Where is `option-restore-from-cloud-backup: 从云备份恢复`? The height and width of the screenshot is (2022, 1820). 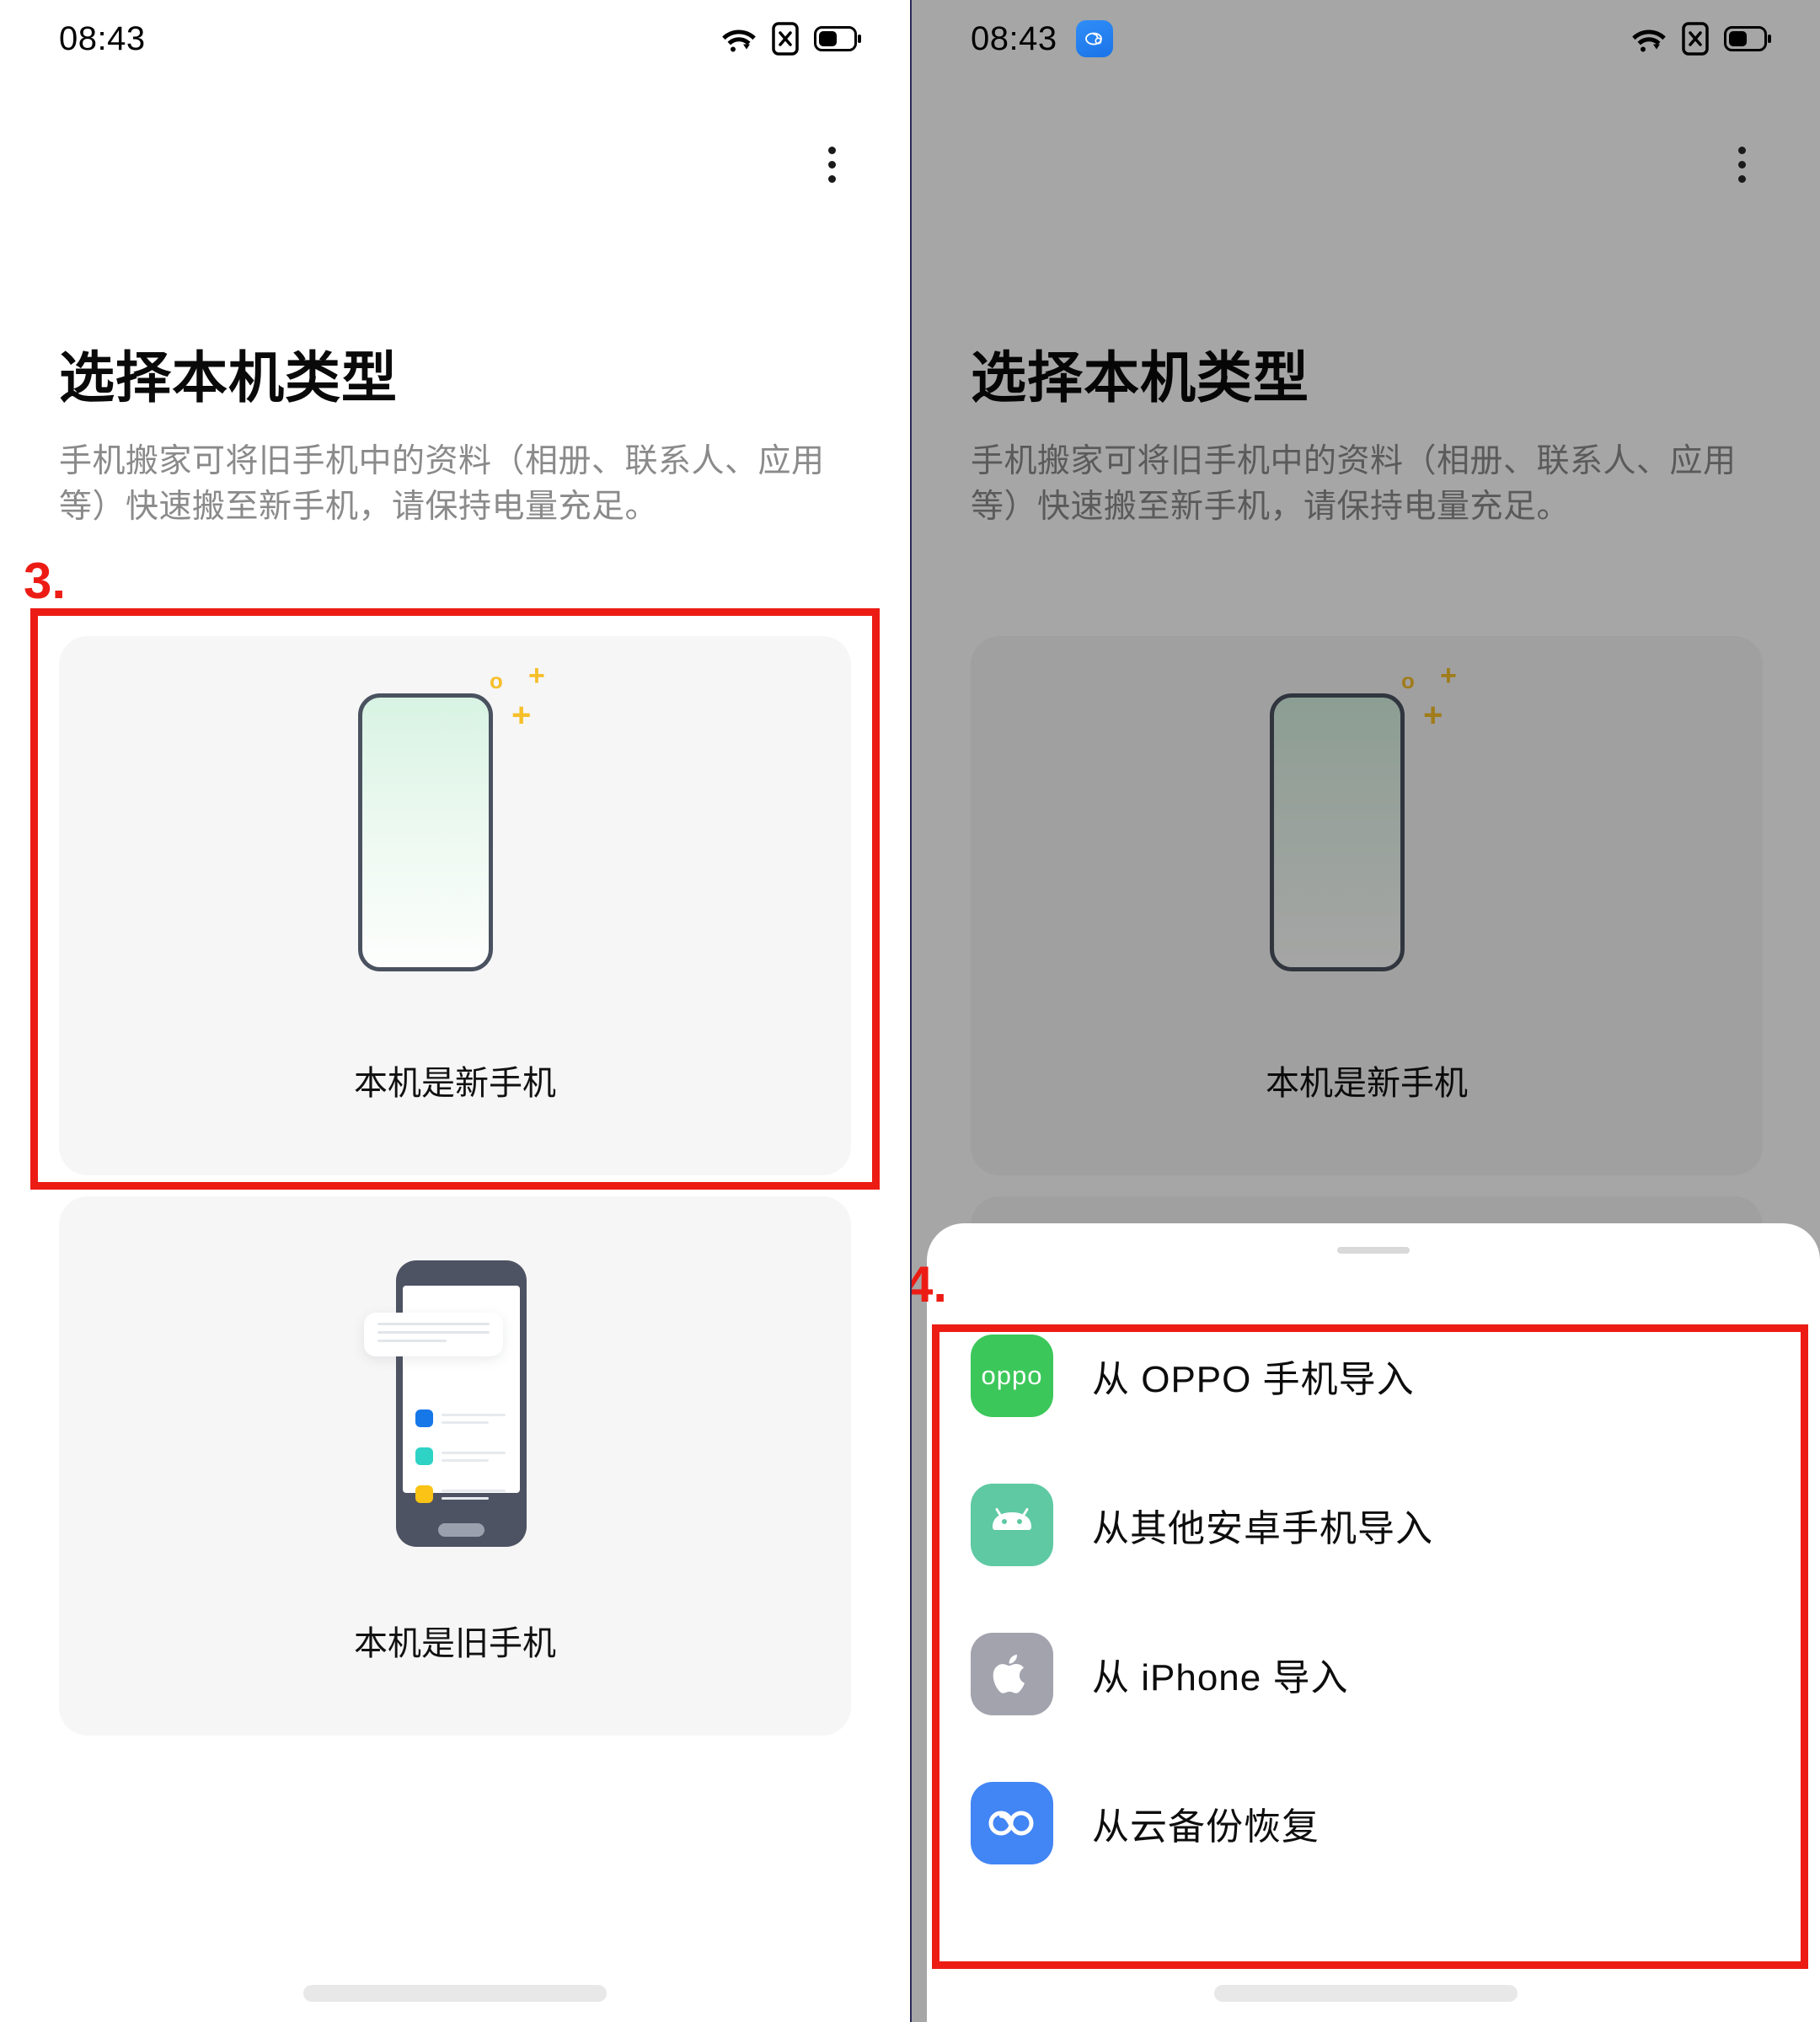
option-restore-from-cloud-backup: 从云备份恢复 is located at coordinates (1373, 1822).